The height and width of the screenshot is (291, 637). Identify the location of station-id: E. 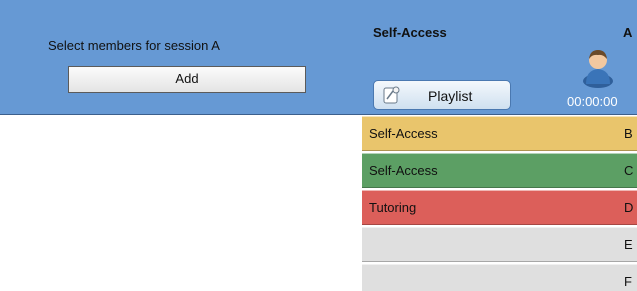
(628, 244).